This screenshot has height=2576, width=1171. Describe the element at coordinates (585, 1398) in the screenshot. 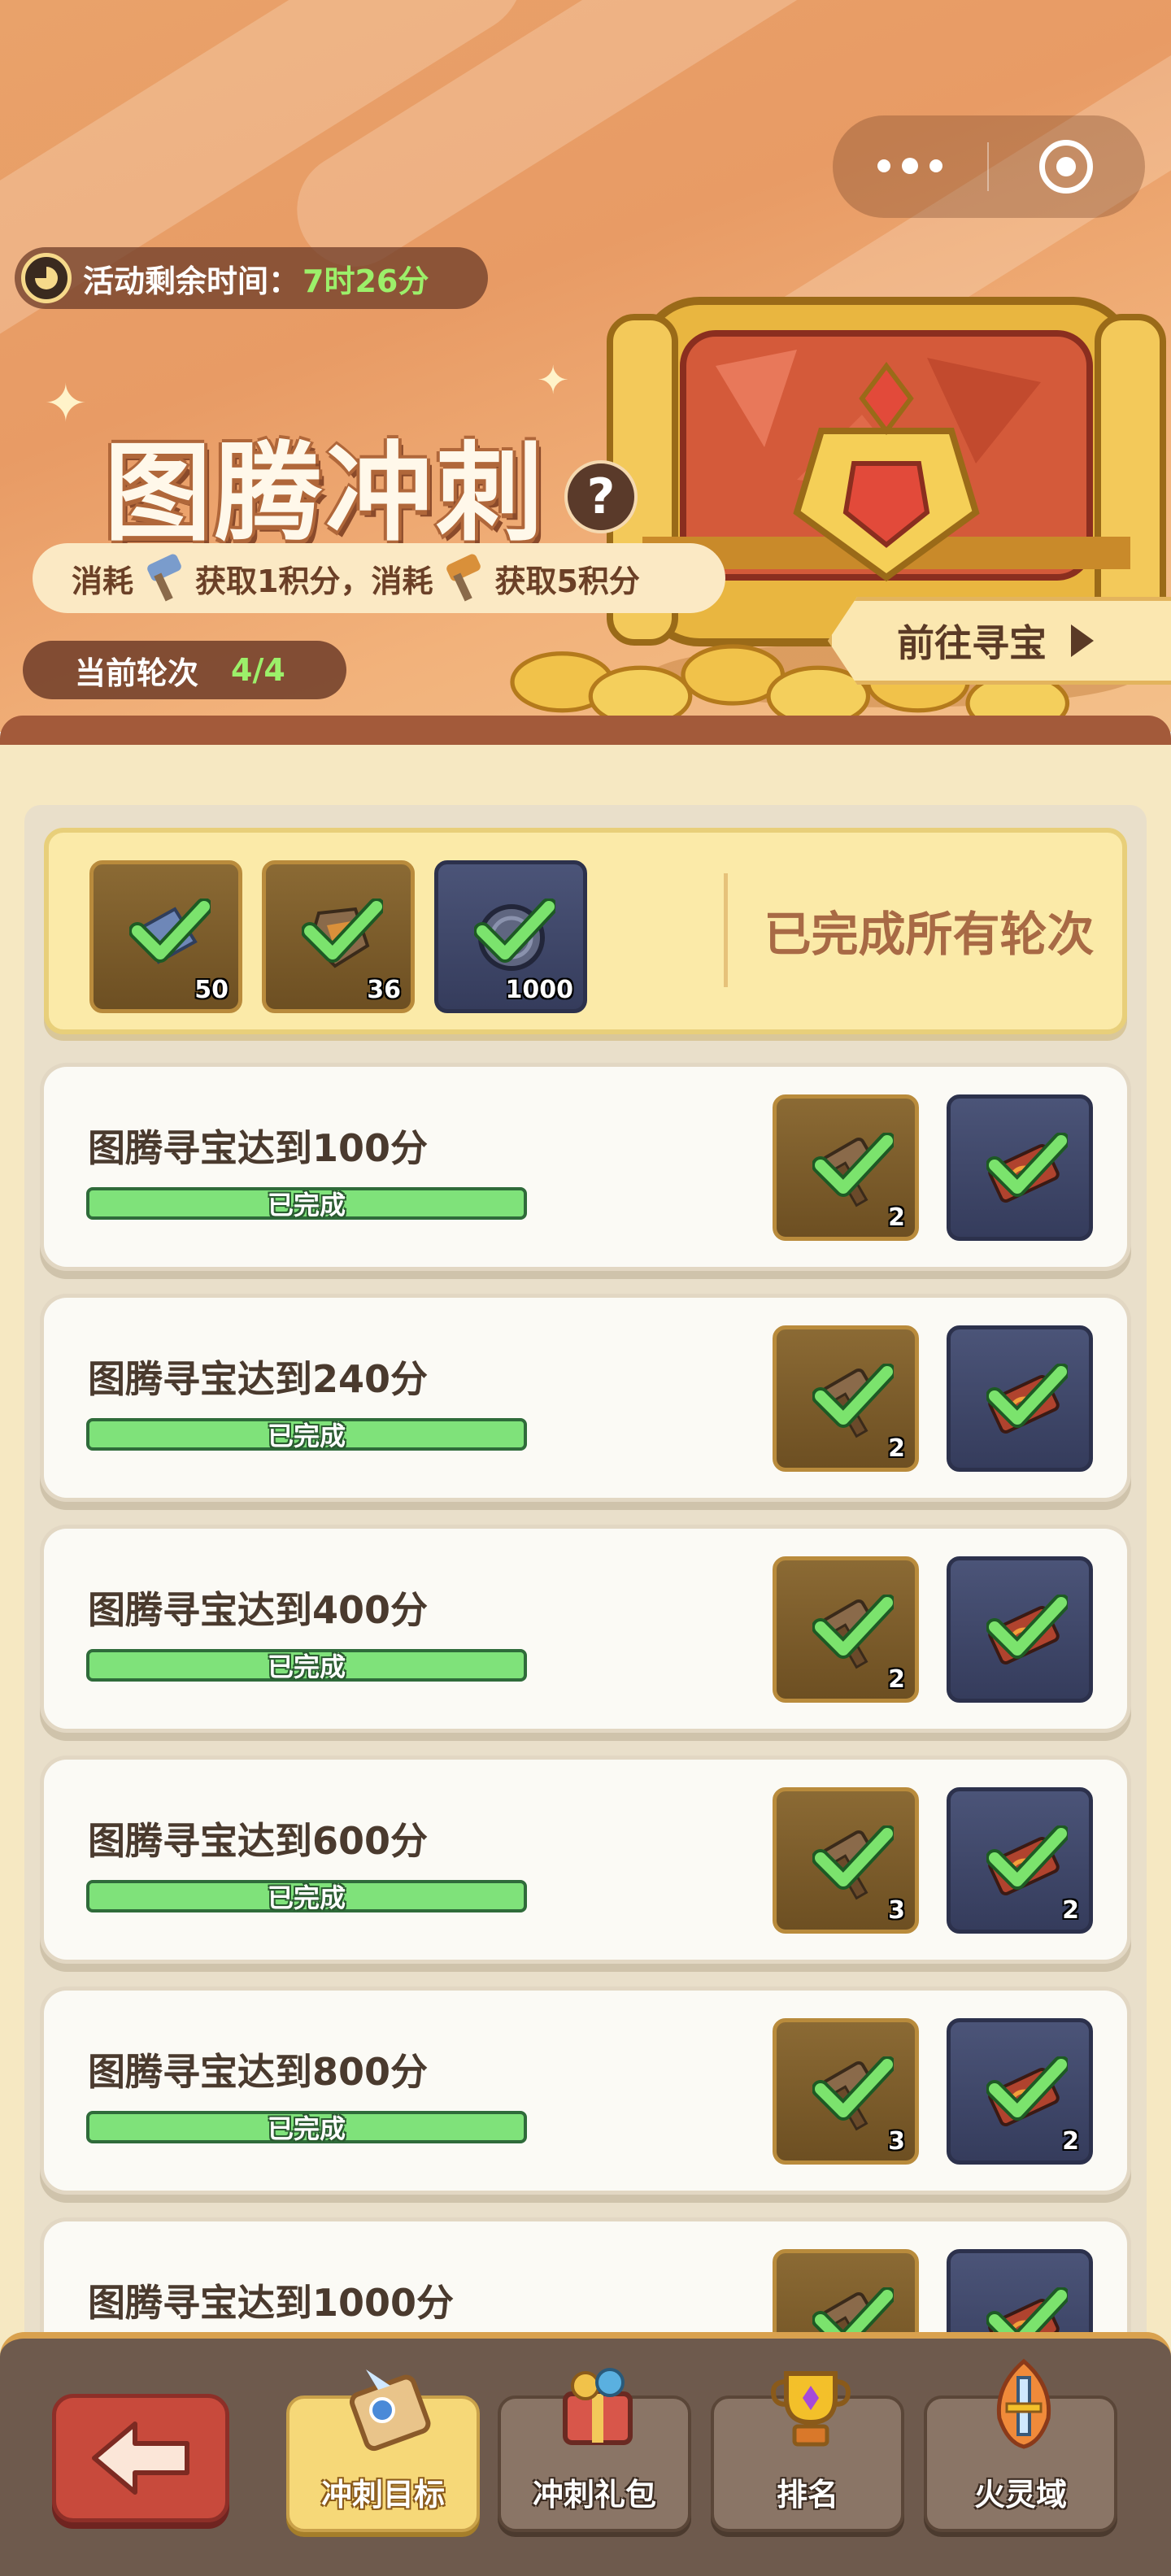

I see `task-row: 图腾寻宝达到240分已完成 2` at that location.